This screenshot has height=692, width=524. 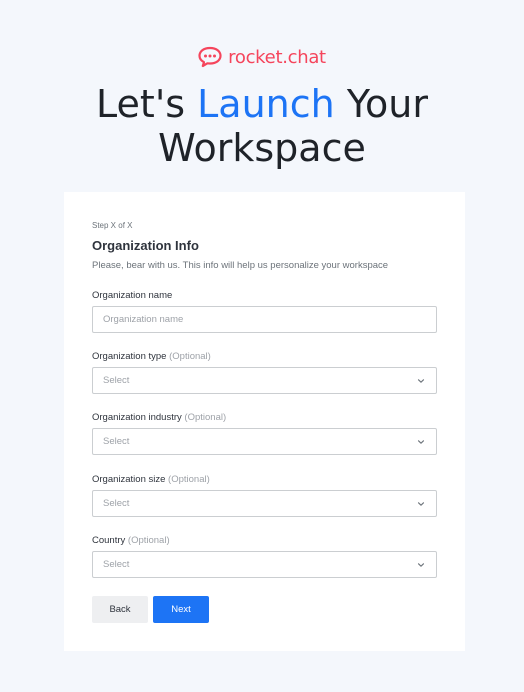 What do you see at coordinates (205, 417) in the screenshot?
I see `org-industry-optional: (Optional)` at bounding box center [205, 417].